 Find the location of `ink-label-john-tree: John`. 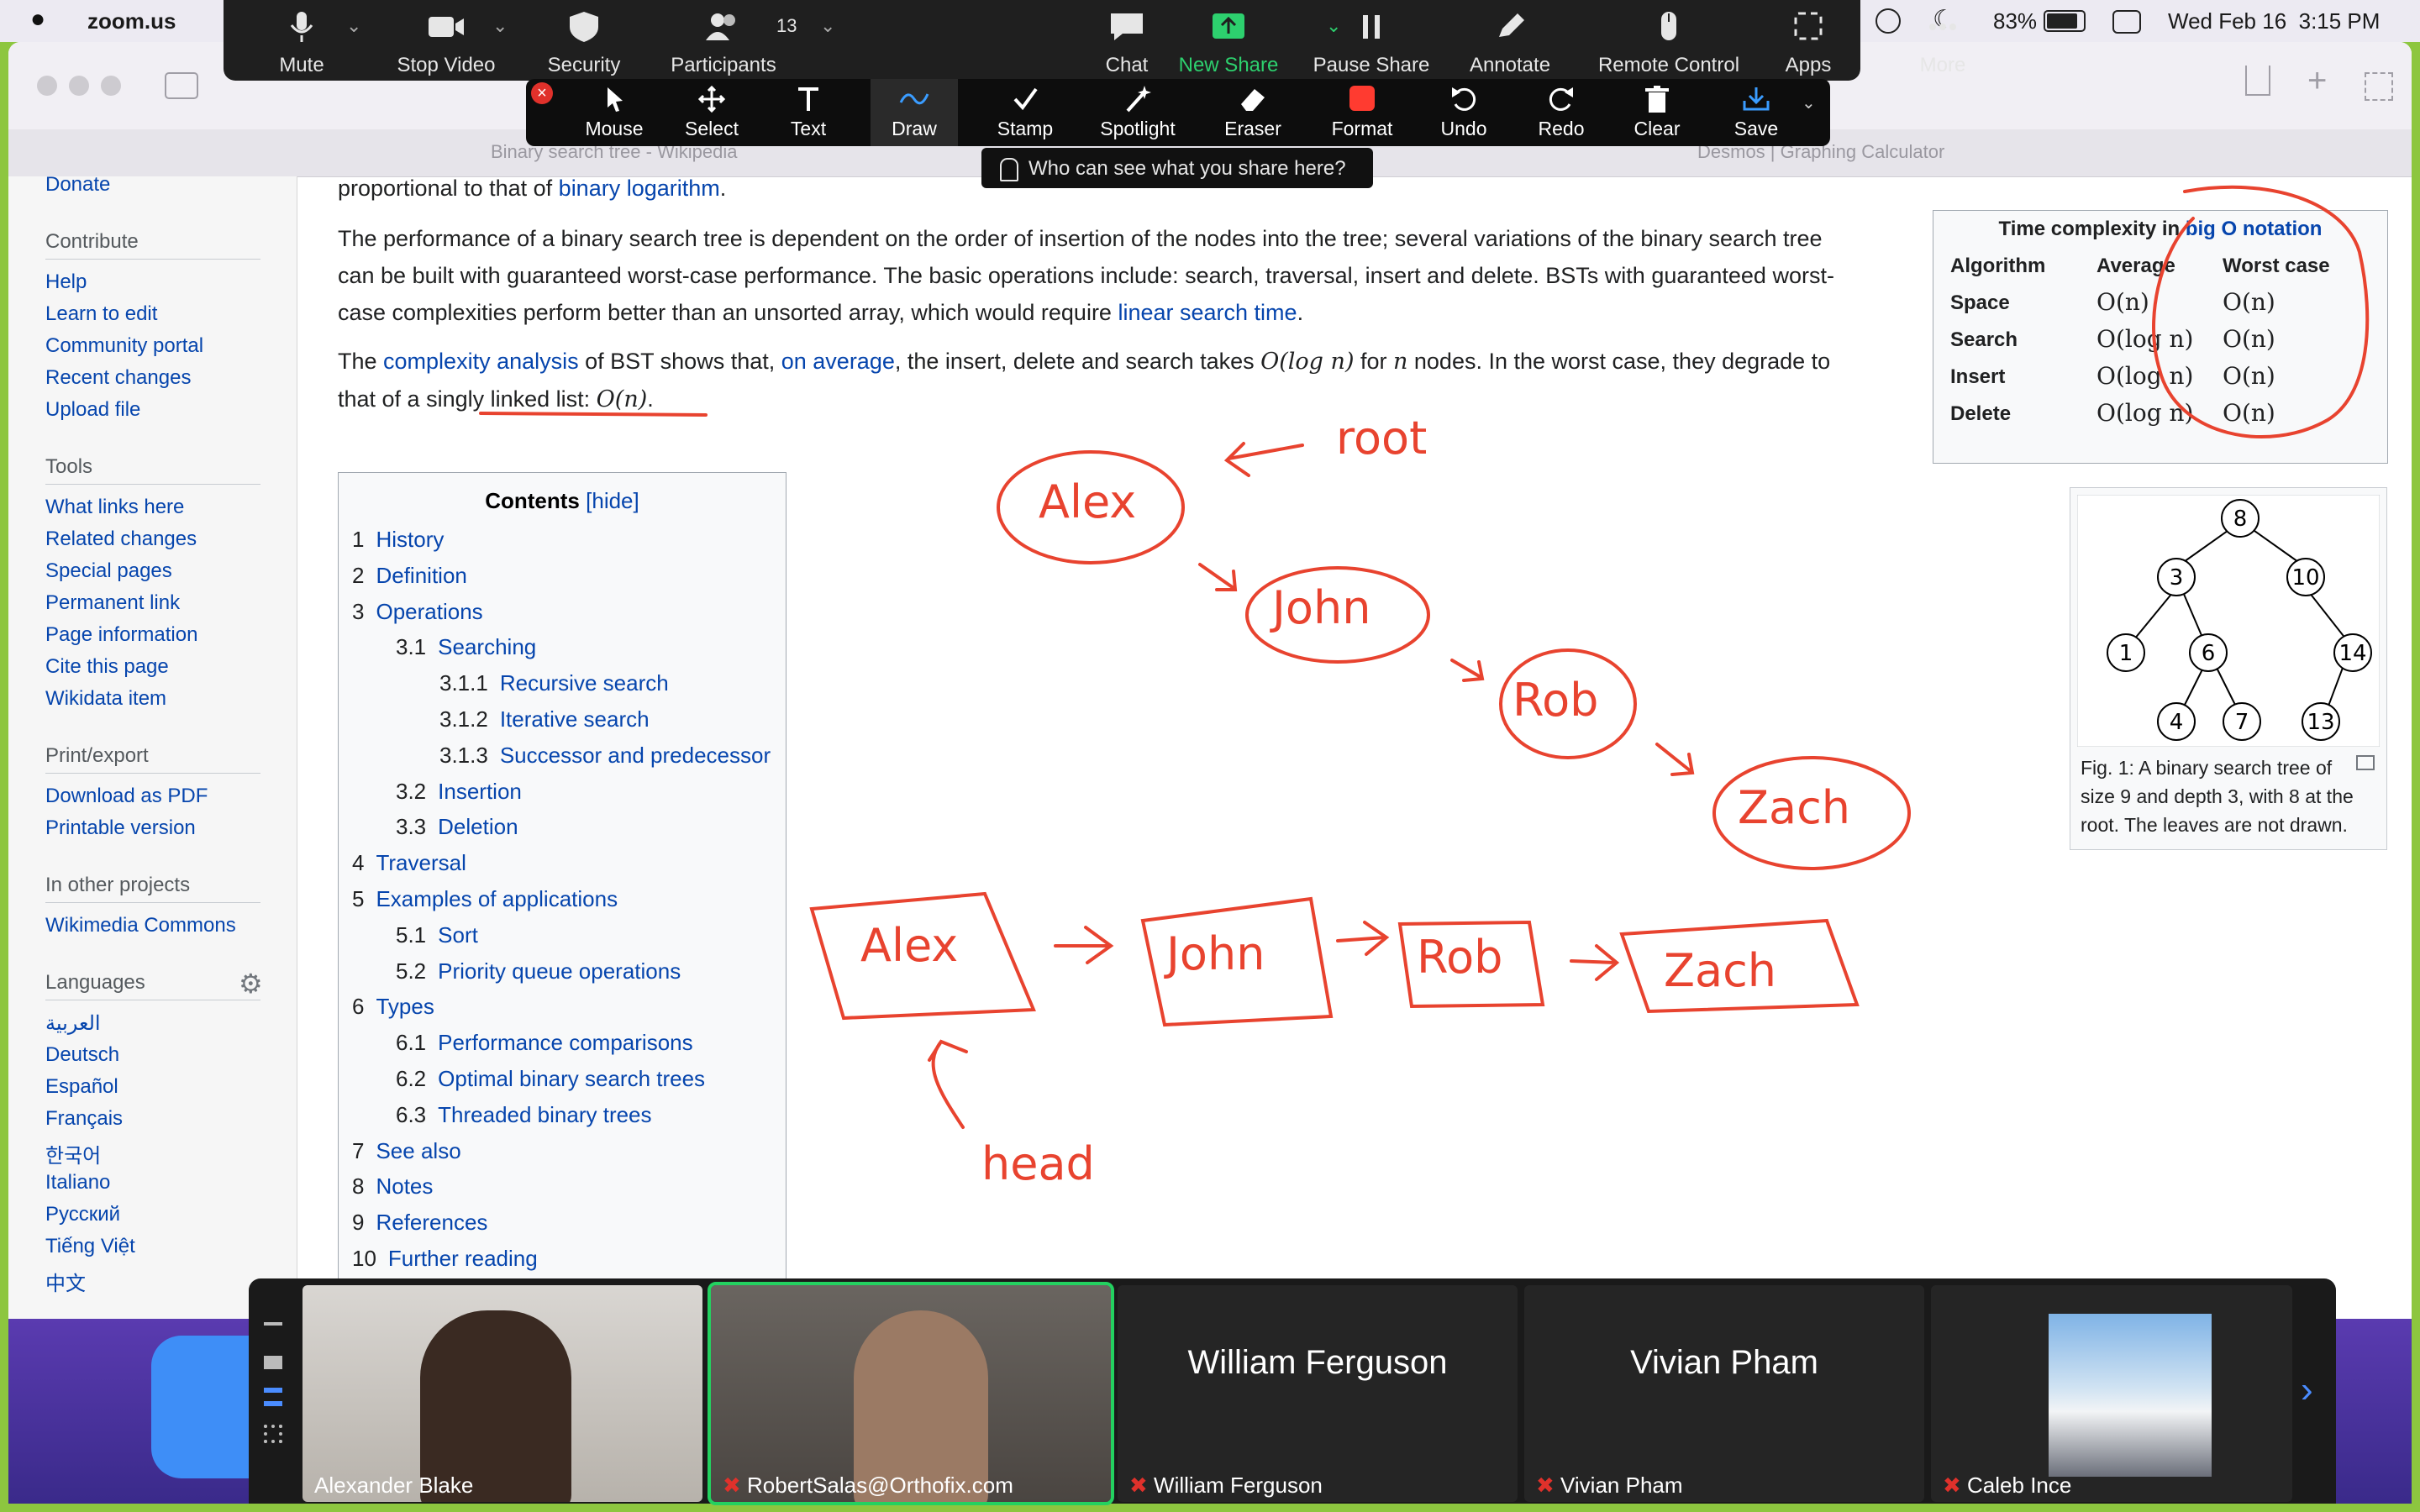

ink-label-john-tree: John is located at coordinates (1320, 607).